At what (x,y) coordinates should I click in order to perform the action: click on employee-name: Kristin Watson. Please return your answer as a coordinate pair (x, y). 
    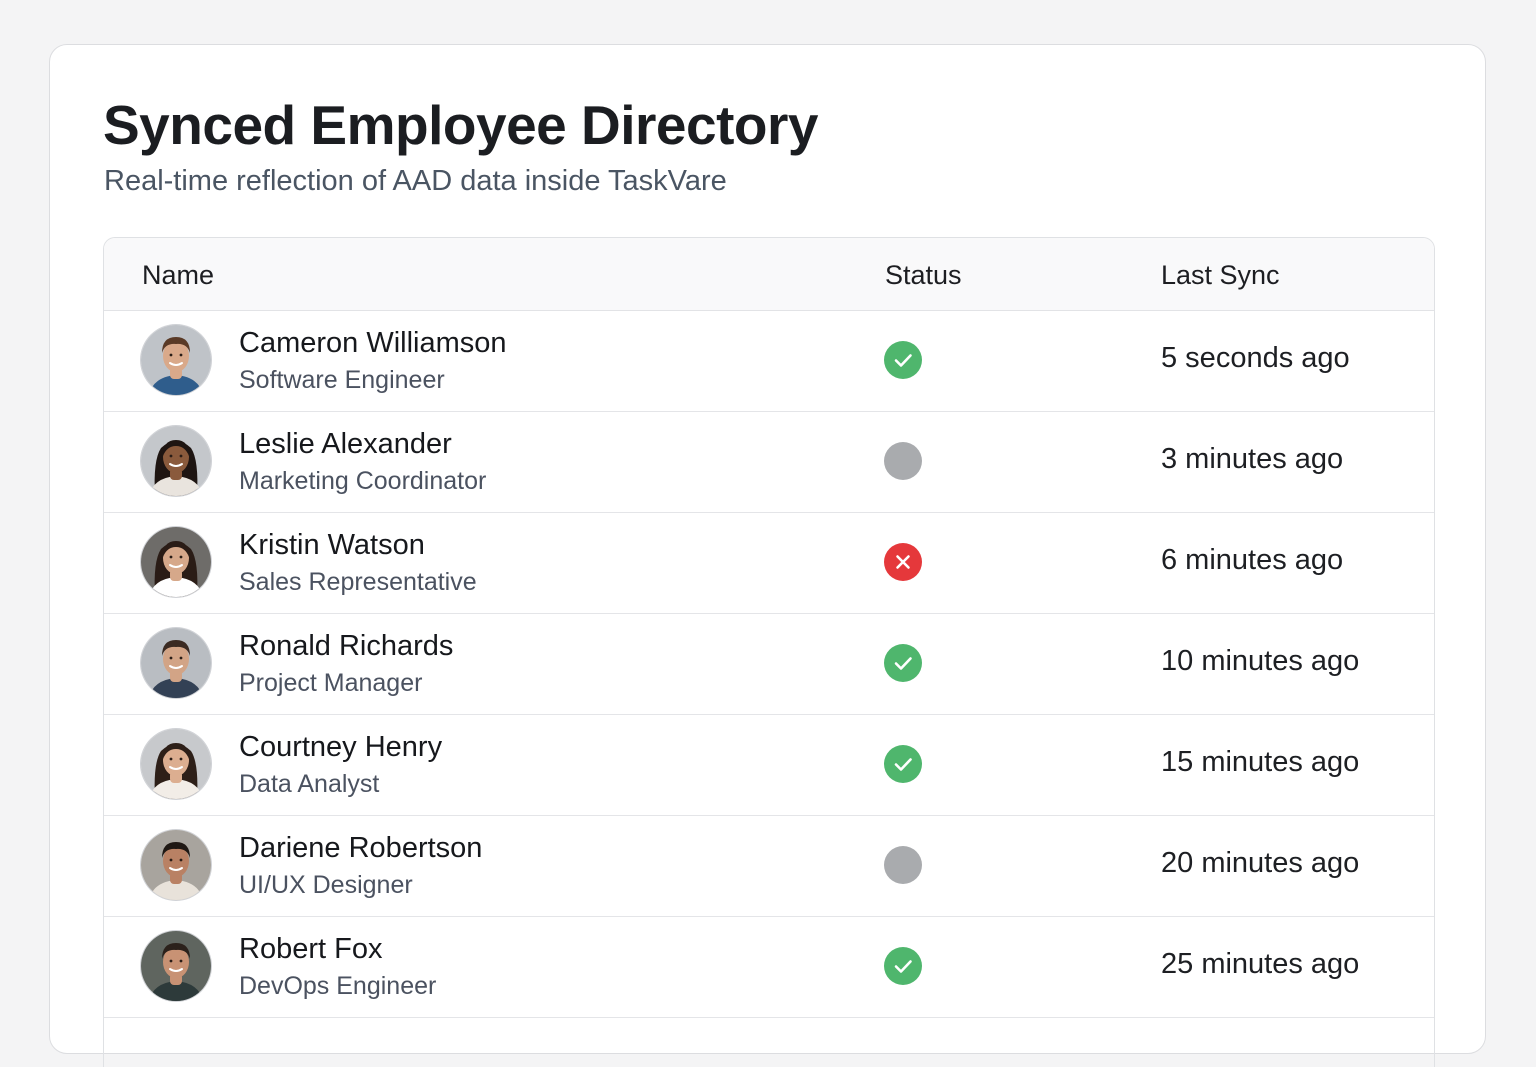
    Looking at the image, I should click on (332, 545).